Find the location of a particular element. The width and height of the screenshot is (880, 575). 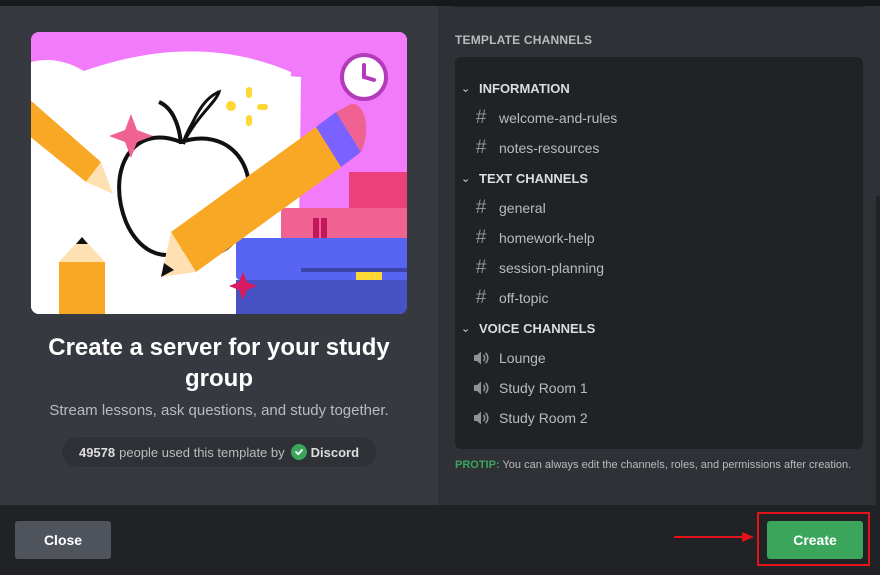

category-voice-channels: ⌄ VOICE CHANNELS is located at coordinates (528, 328).